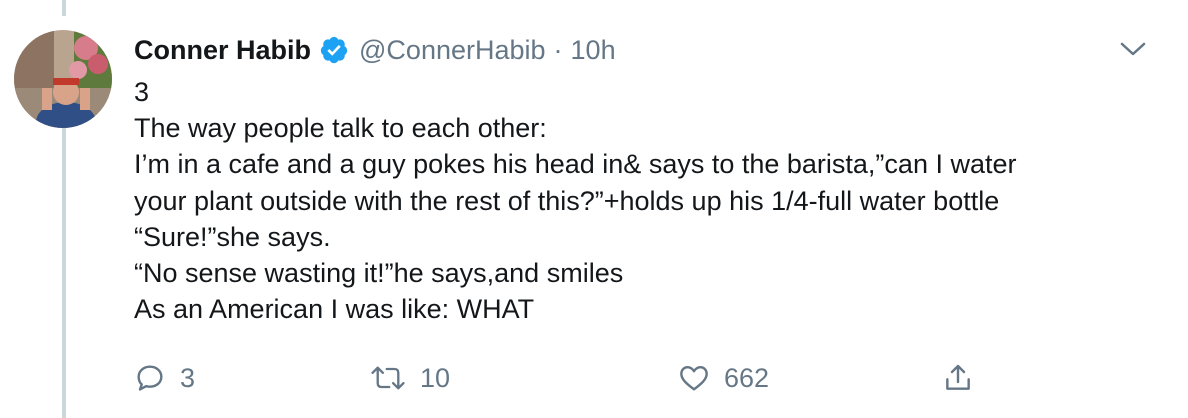 The height and width of the screenshot is (418, 1188). I want to click on retweet-icon, so click(388, 378).